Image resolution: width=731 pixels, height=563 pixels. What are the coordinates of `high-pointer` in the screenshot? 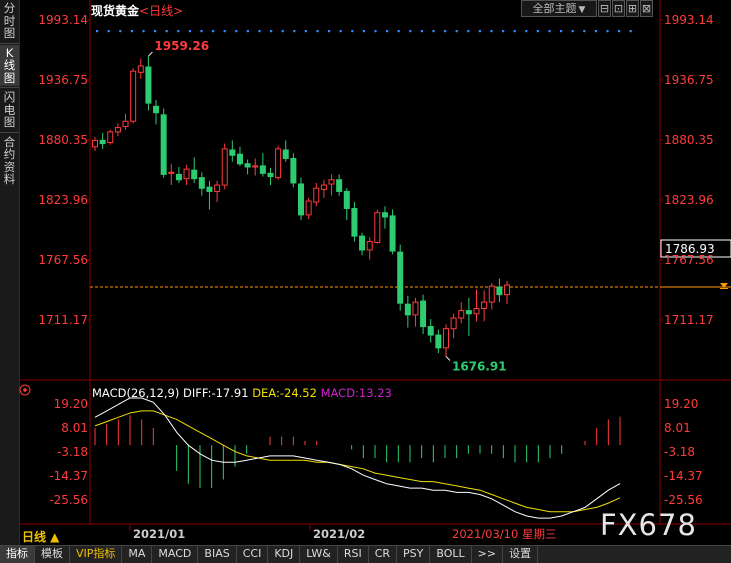 It's located at (150, 54).